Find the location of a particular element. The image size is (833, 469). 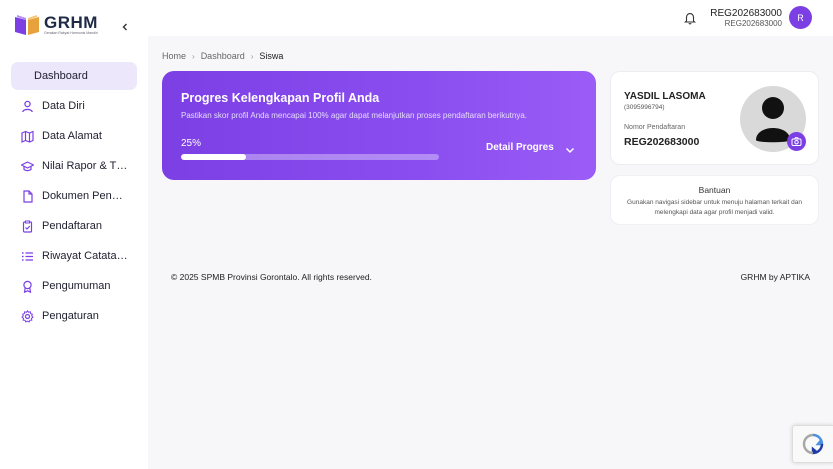

detail-progress-button: Detail Progres is located at coordinates (520, 147).